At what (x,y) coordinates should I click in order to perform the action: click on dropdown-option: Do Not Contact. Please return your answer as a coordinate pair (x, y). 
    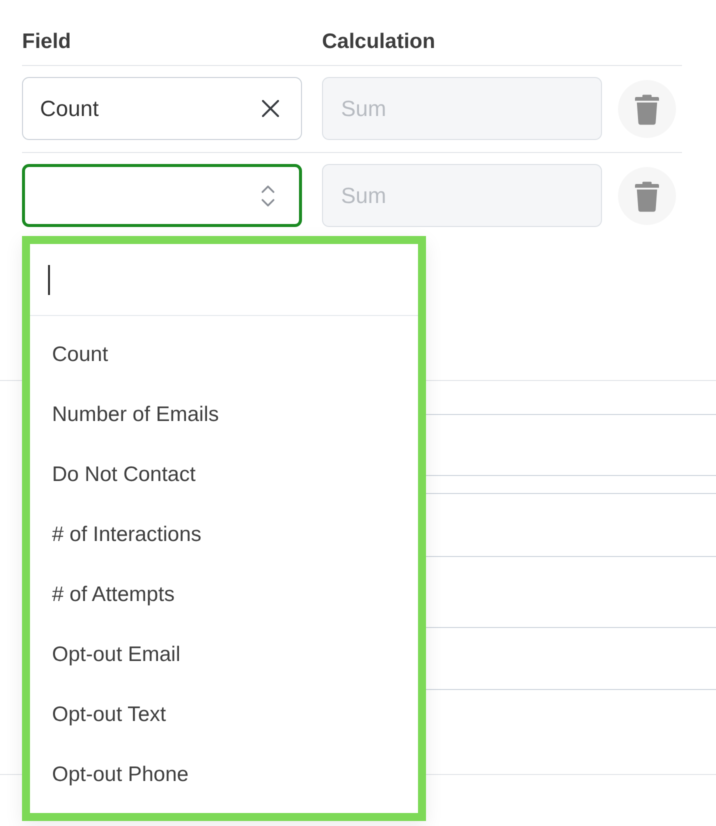
    Looking at the image, I should click on (224, 475).